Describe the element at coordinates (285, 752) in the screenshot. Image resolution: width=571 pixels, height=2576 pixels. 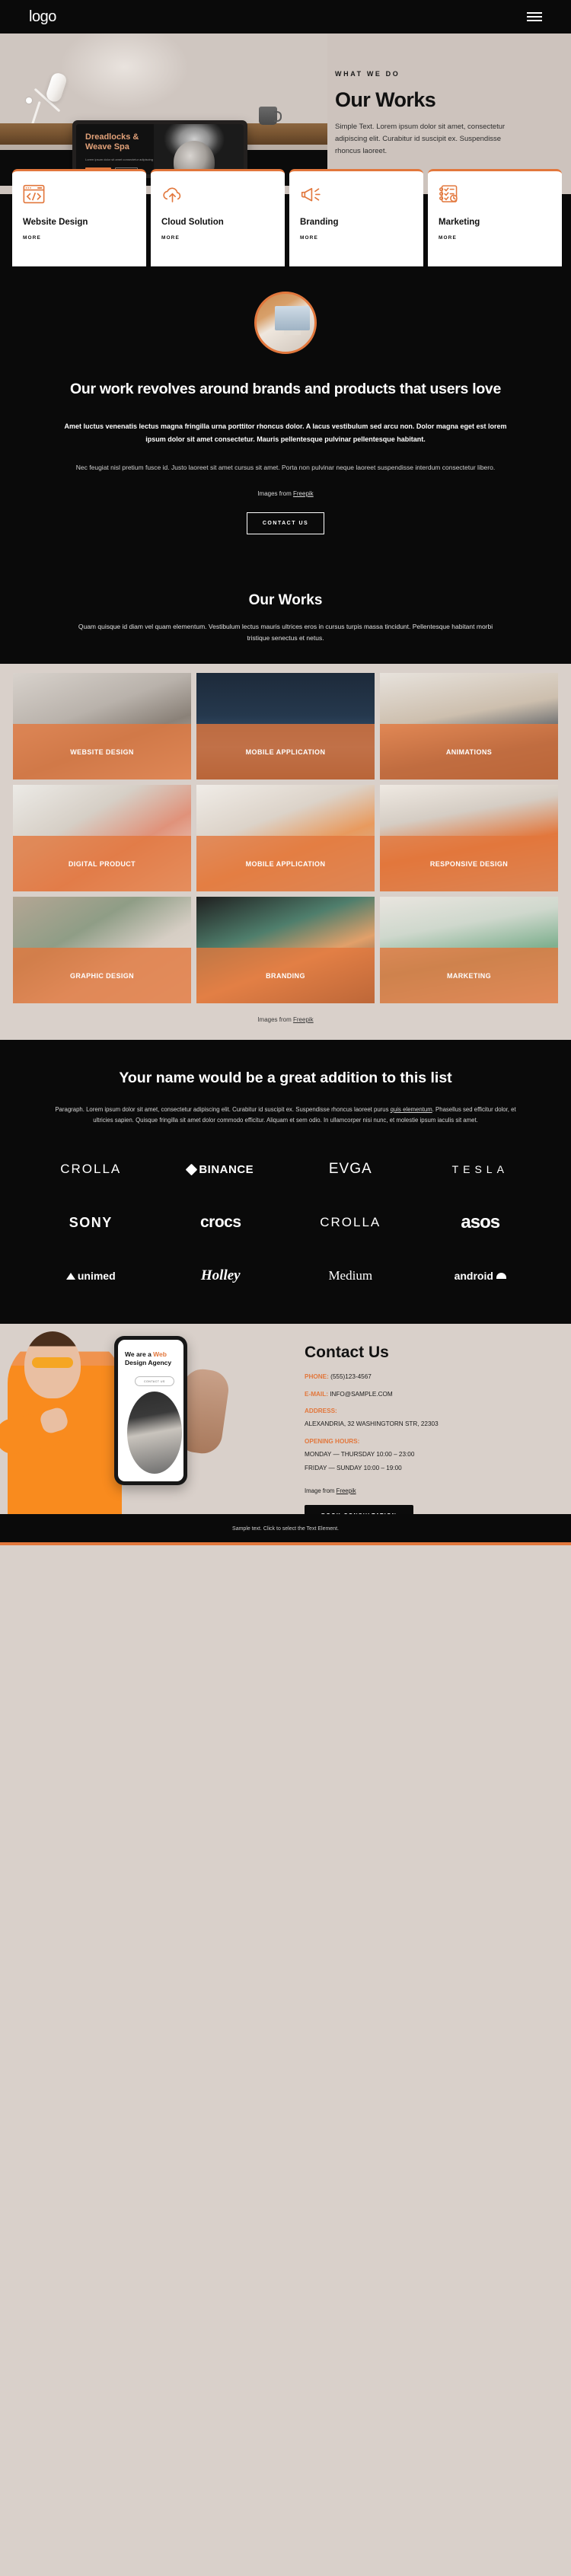
I see `tile-label: MOBILE APPLICATION` at that location.